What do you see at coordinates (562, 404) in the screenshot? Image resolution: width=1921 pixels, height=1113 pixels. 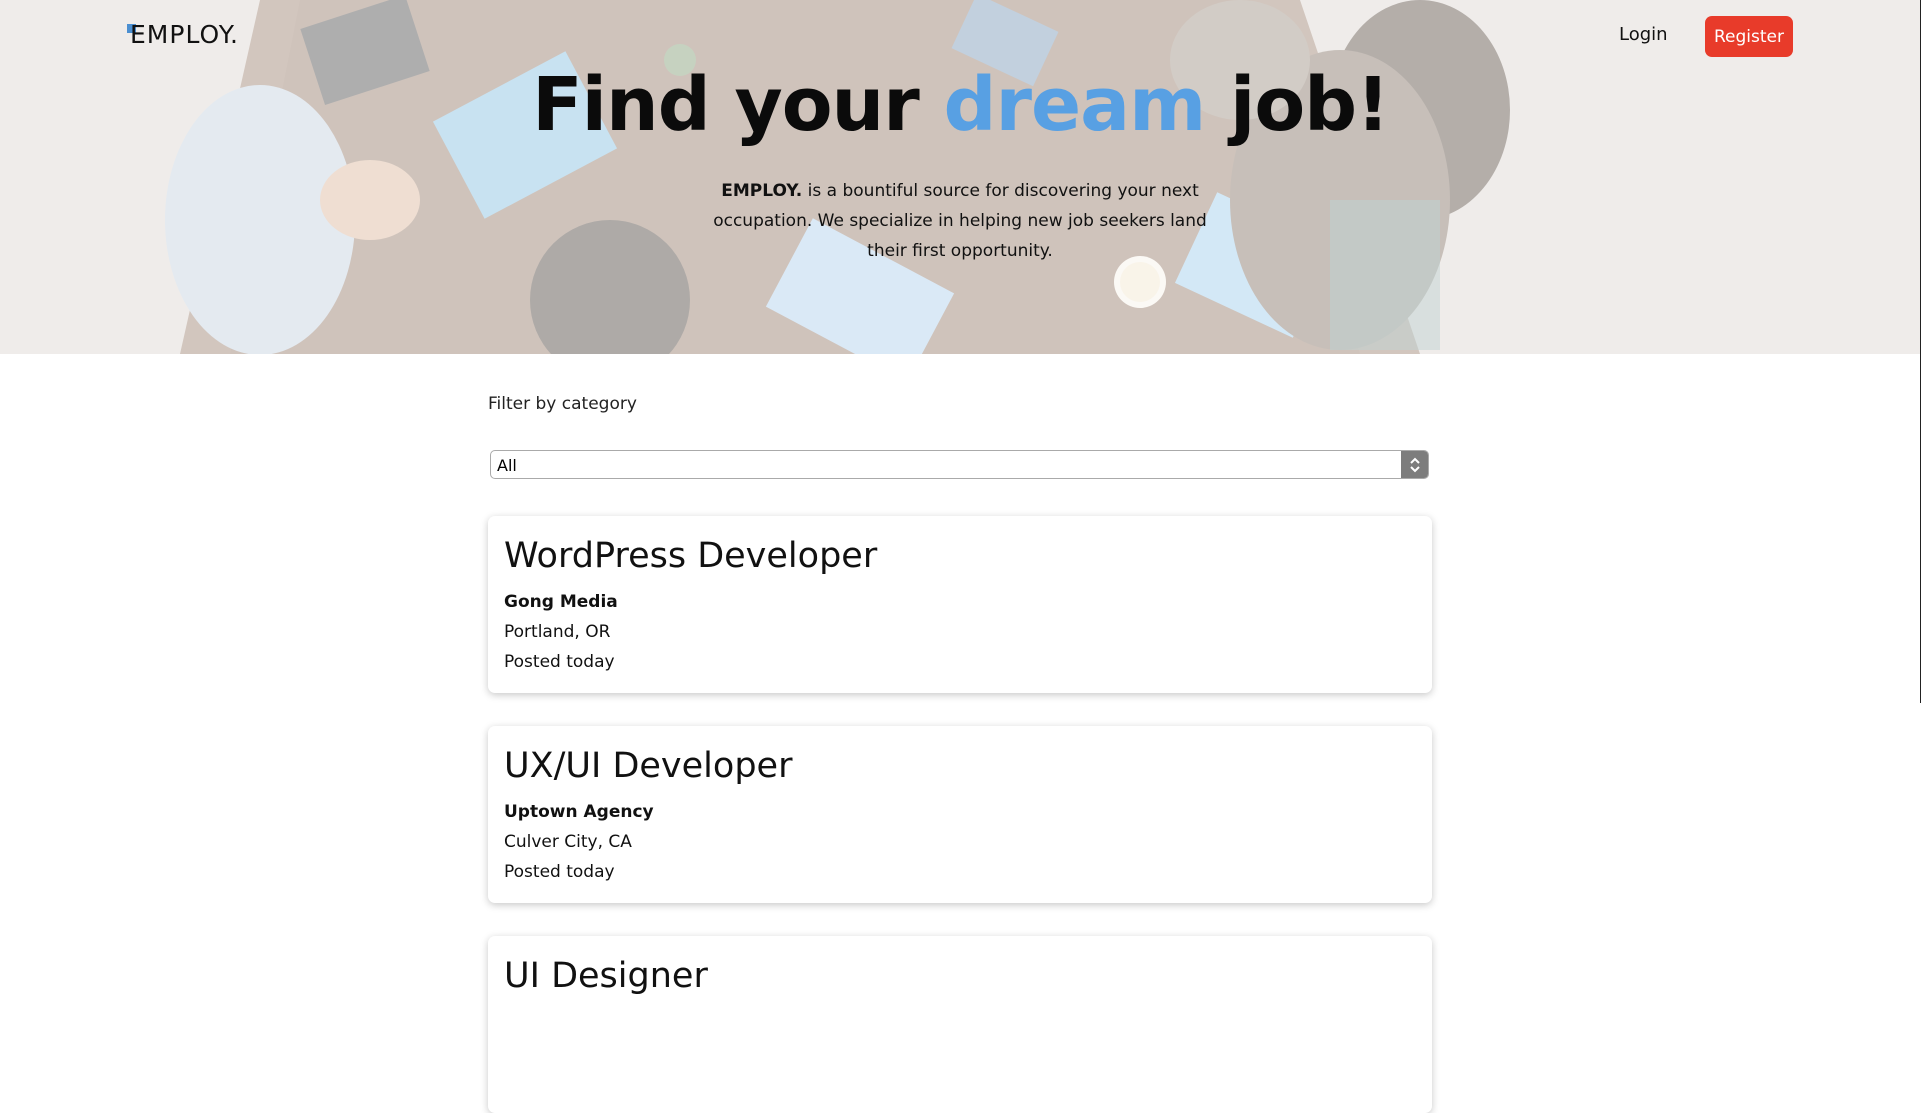 I see `filter-label: Filter by category` at bounding box center [562, 404].